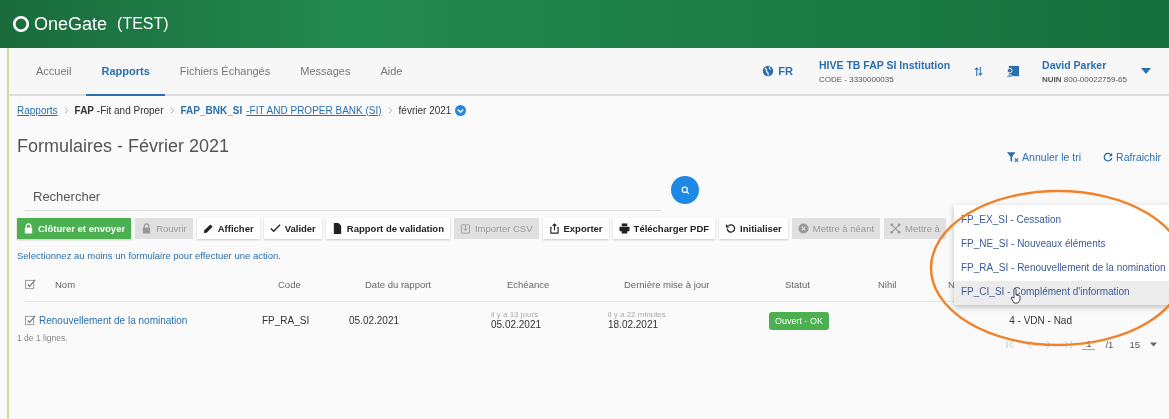  What do you see at coordinates (857, 79) in the screenshot?
I see `institution-code: CODE - 3330000035` at bounding box center [857, 79].